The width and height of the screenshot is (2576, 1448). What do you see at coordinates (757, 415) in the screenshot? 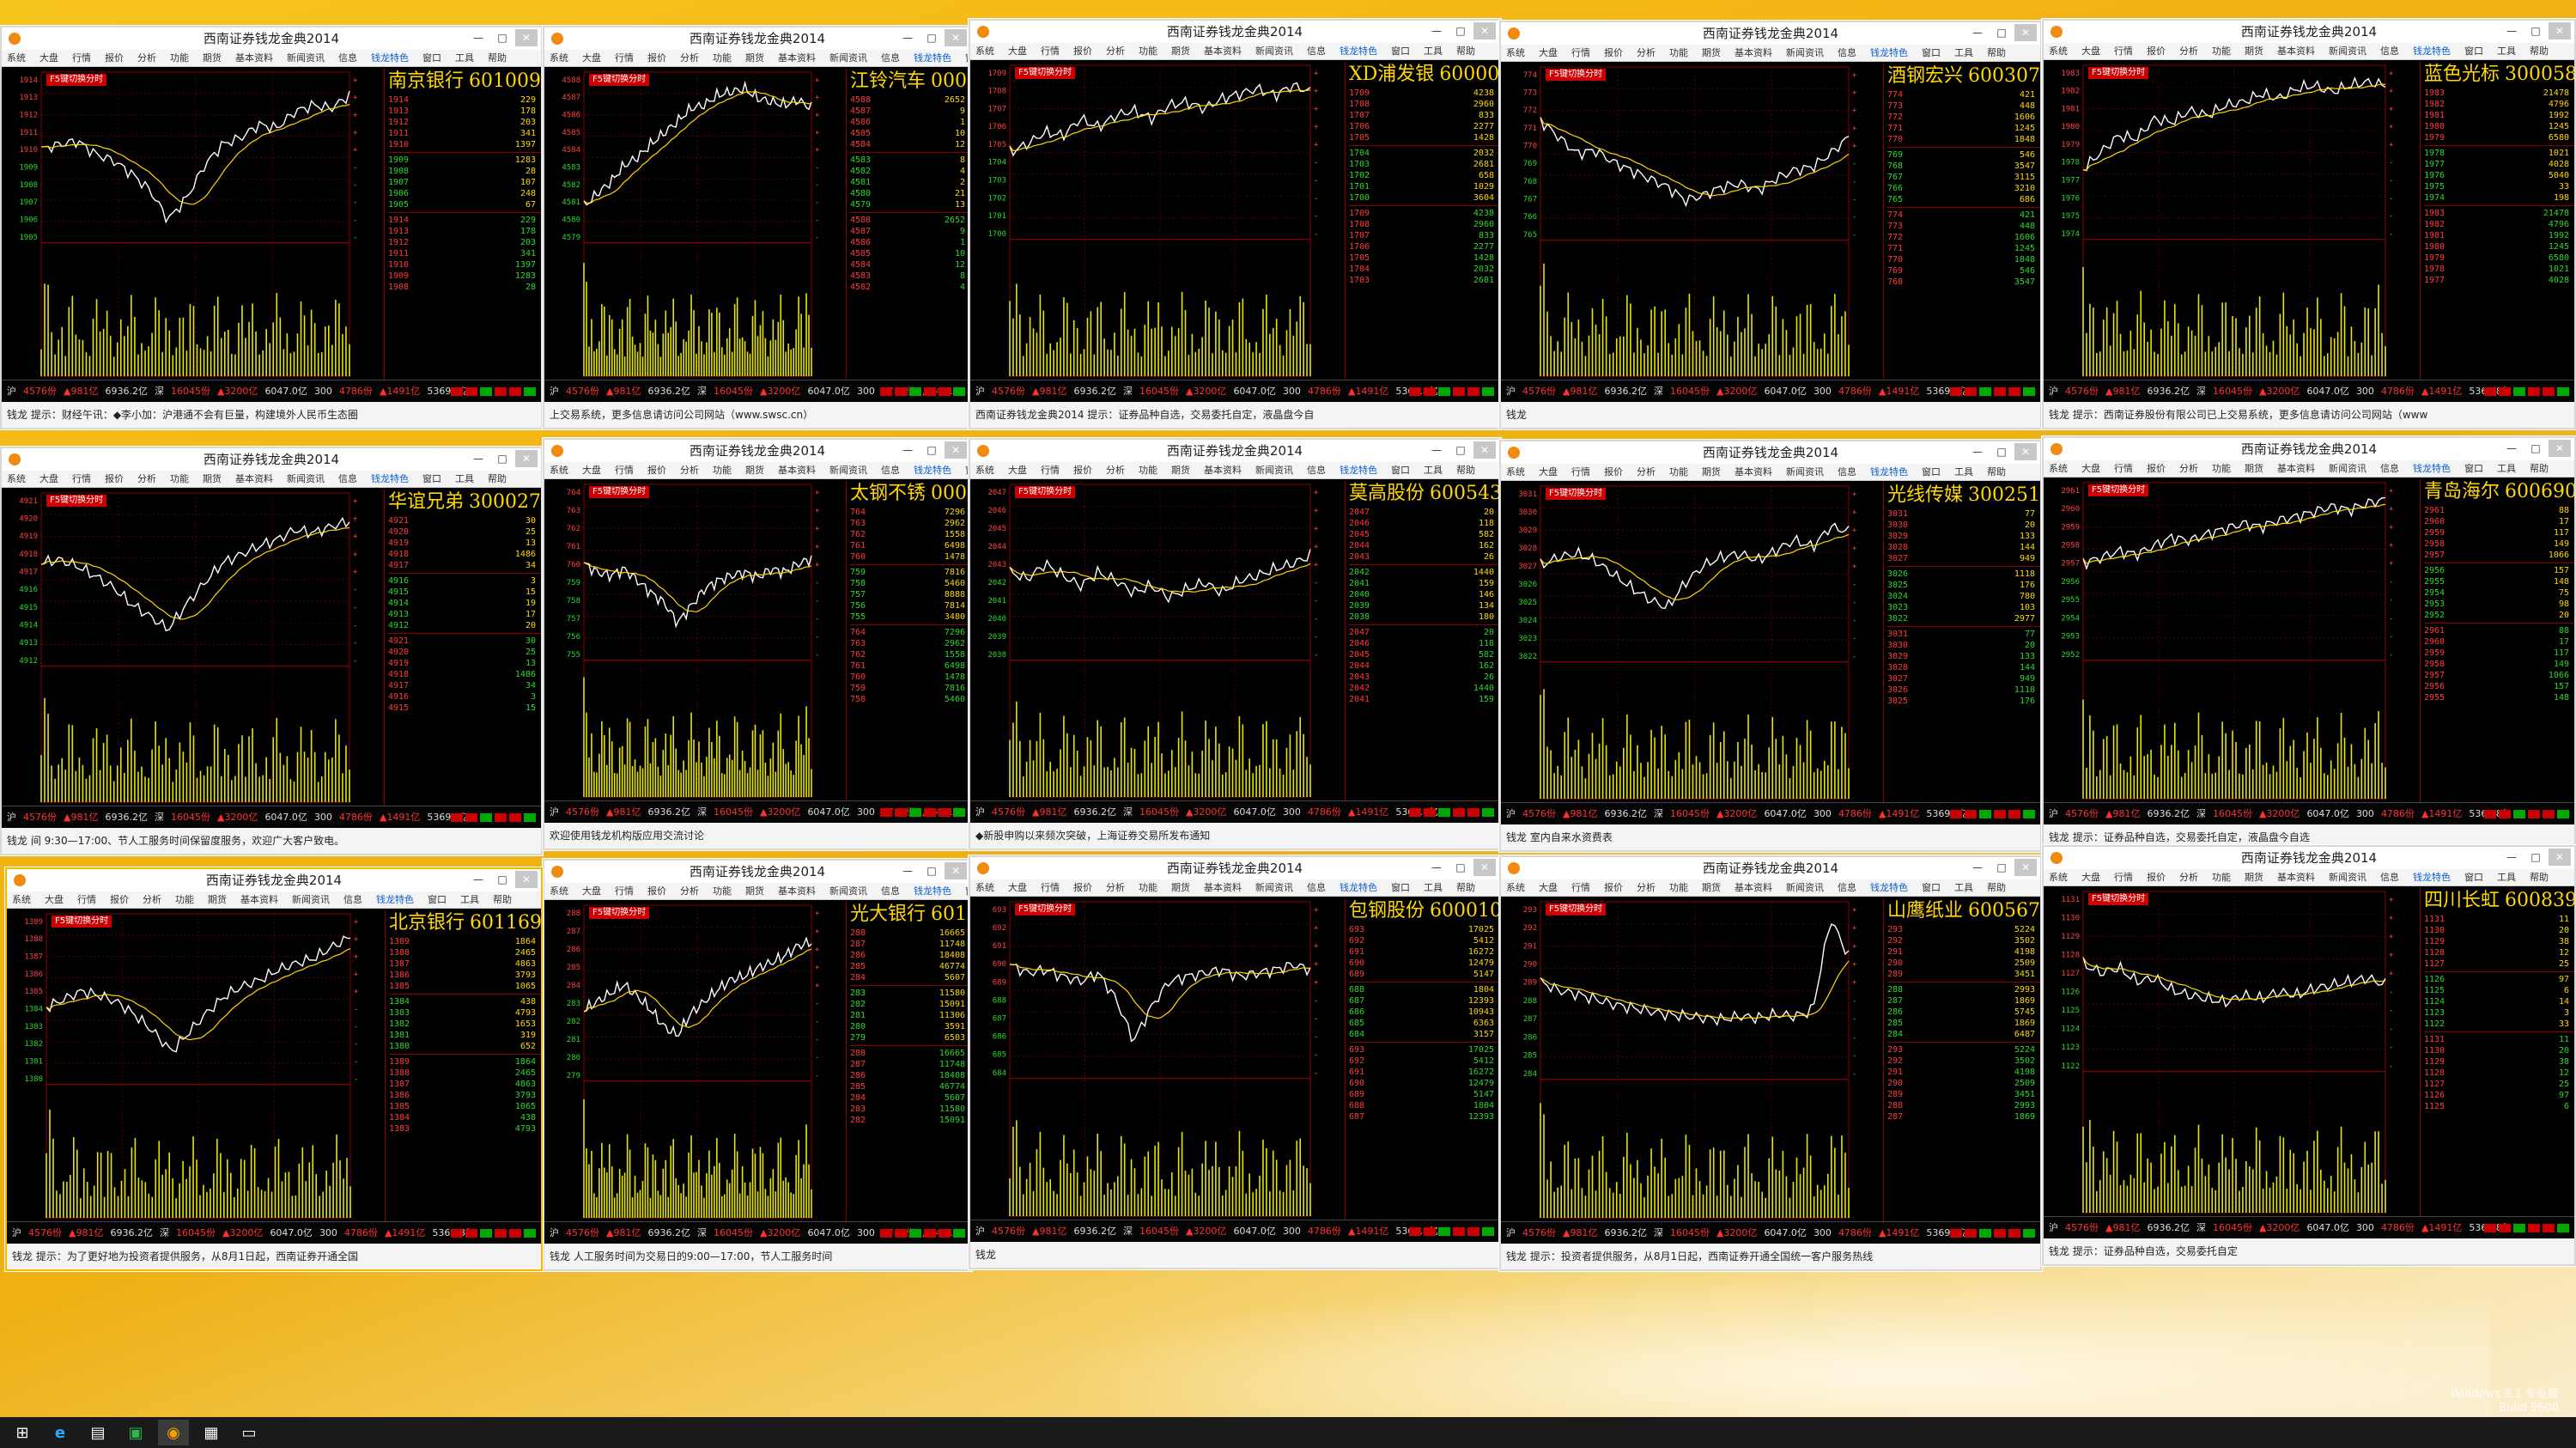
I see `news-ticker: 上交易系统，更多信息请访问公司网站（www.swsc.cn）` at bounding box center [757, 415].